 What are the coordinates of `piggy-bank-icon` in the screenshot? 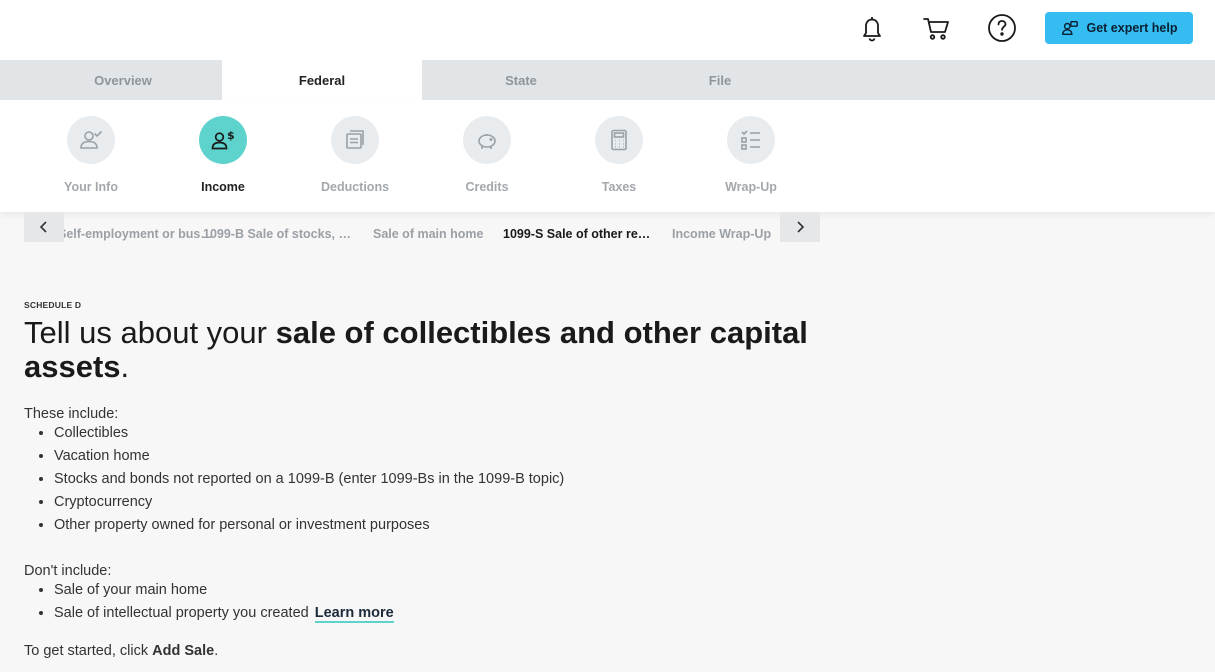 It's located at (487, 140).